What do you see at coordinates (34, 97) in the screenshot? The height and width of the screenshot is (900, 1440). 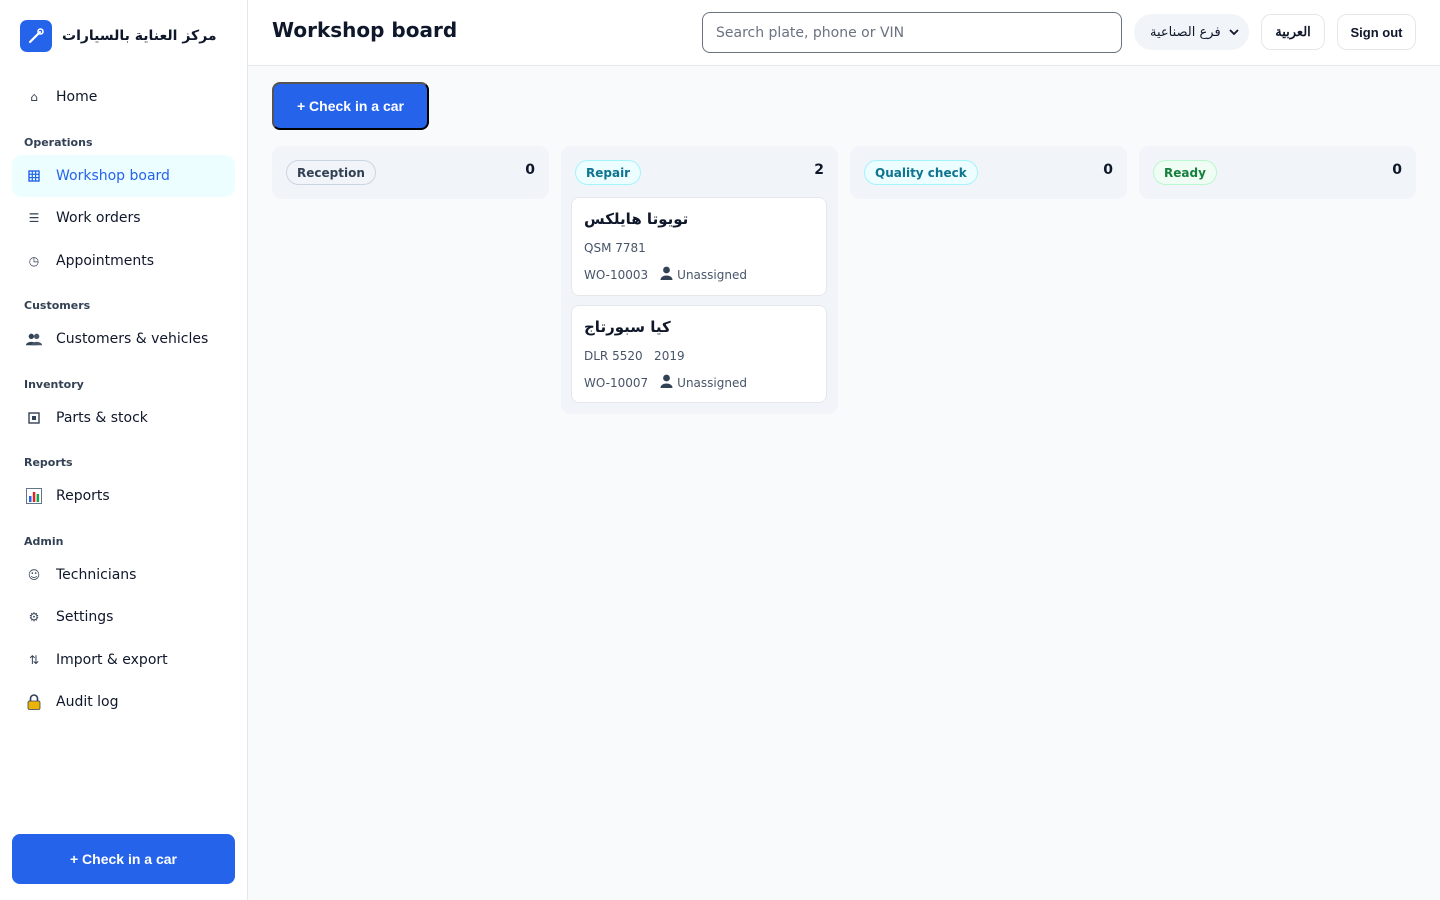 I see `home-icon: ⌂` at bounding box center [34, 97].